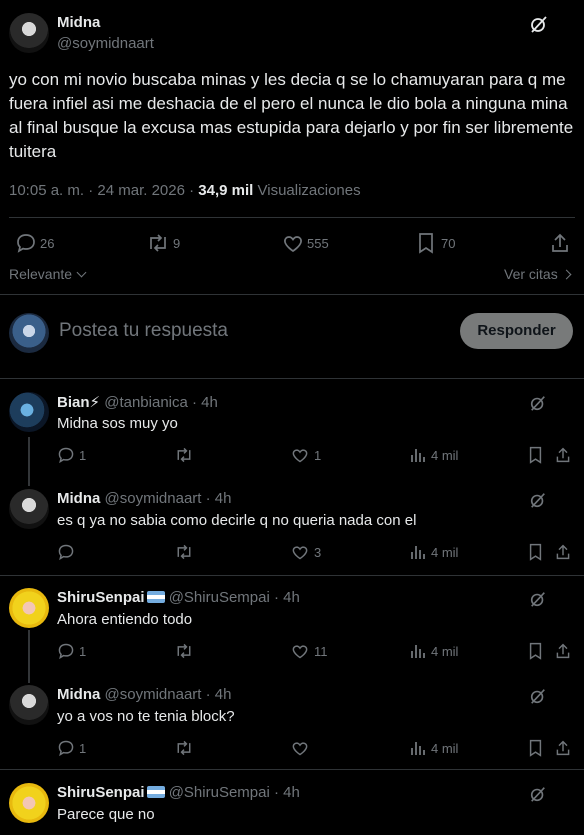 This screenshot has width=584, height=835. Describe the element at coordinates (117, 423) in the screenshot. I see `reply-text: Midna sos muy yo` at that location.